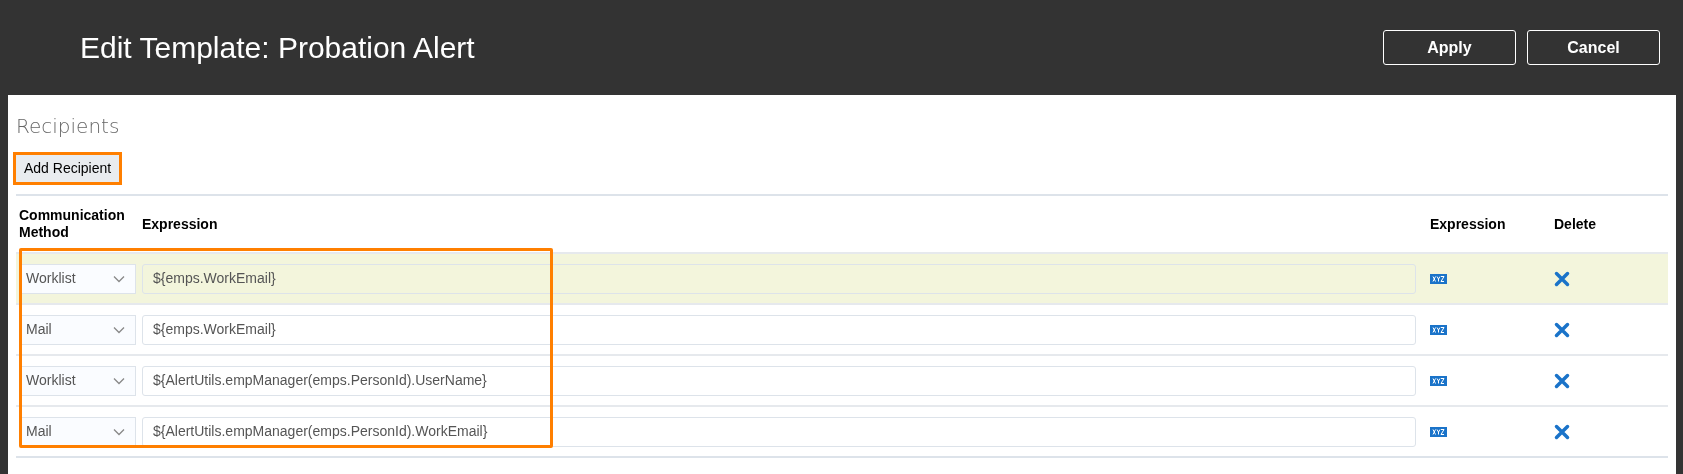 This screenshot has width=1683, height=474. What do you see at coordinates (1449, 47) in the screenshot?
I see `header-button: Apply` at bounding box center [1449, 47].